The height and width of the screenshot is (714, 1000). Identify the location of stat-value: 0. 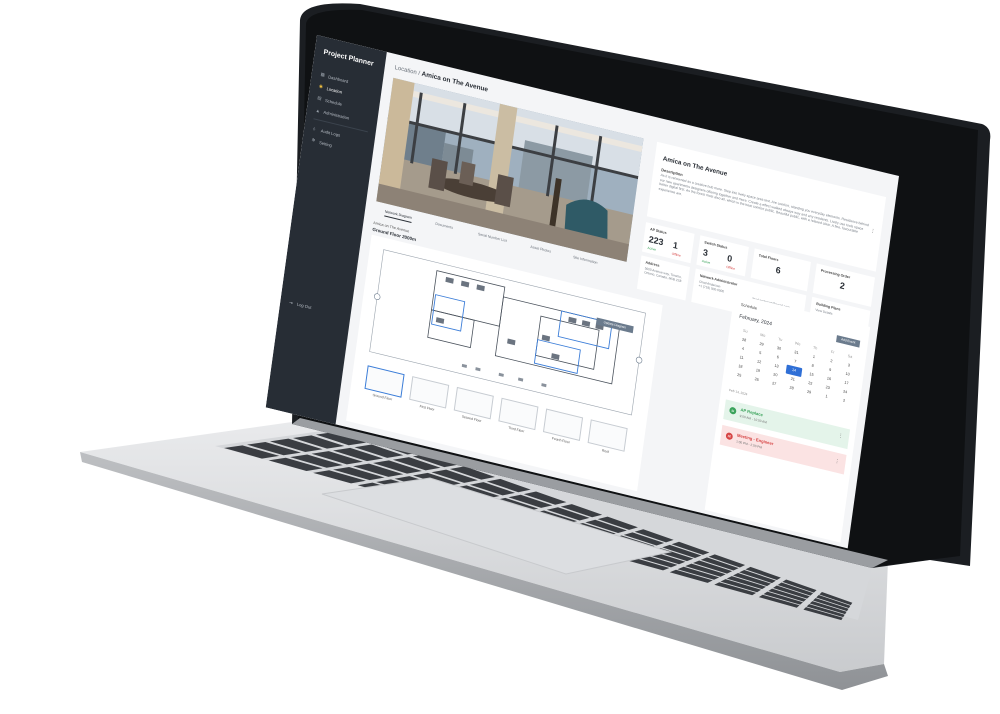
(729, 259).